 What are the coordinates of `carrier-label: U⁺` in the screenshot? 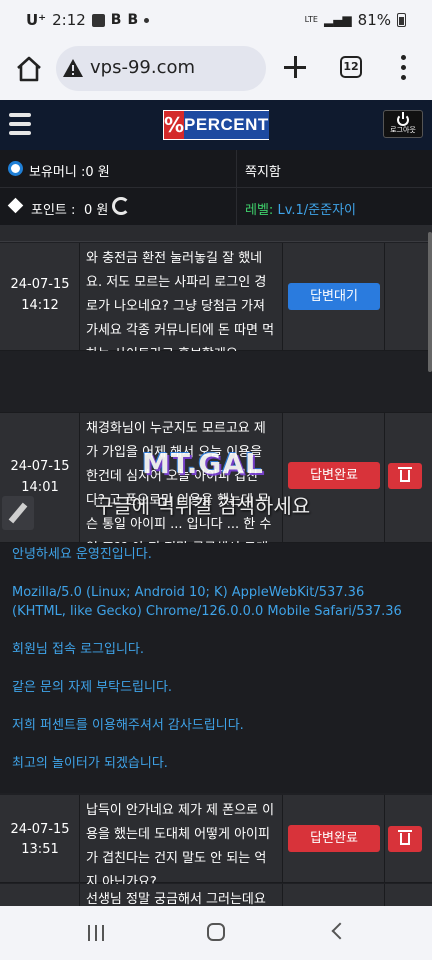 It's located at (36, 20).